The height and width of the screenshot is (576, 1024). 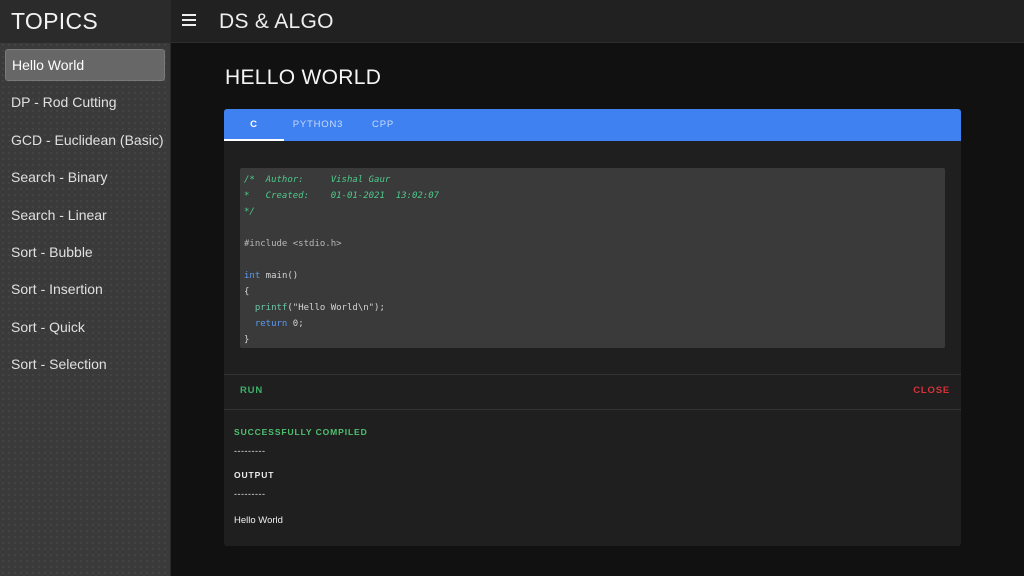 I want to click on sidebar-item-sort-insertion: Sort - Insertion, so click(x=85, y=289).